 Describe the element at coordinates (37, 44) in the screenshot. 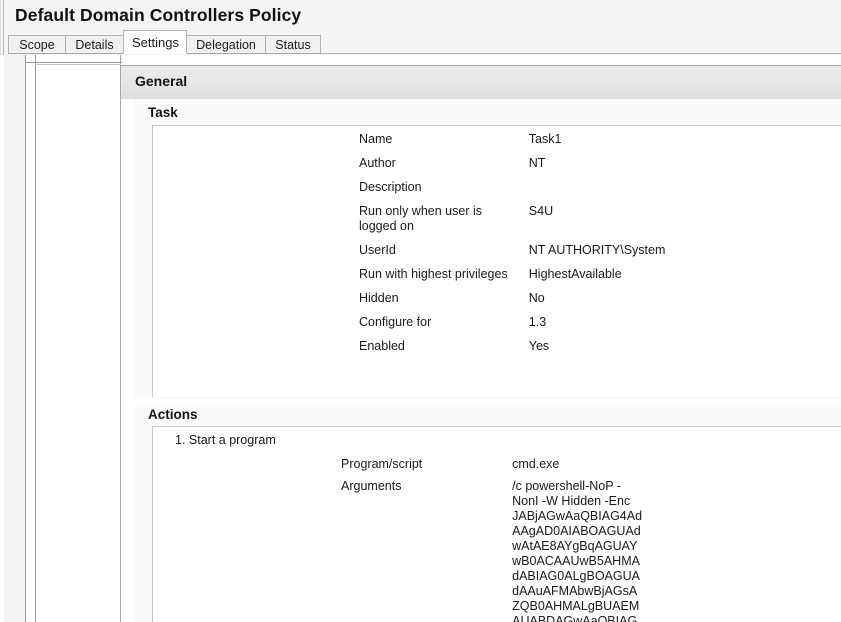

I see `tab-scope: Scope` at that location.